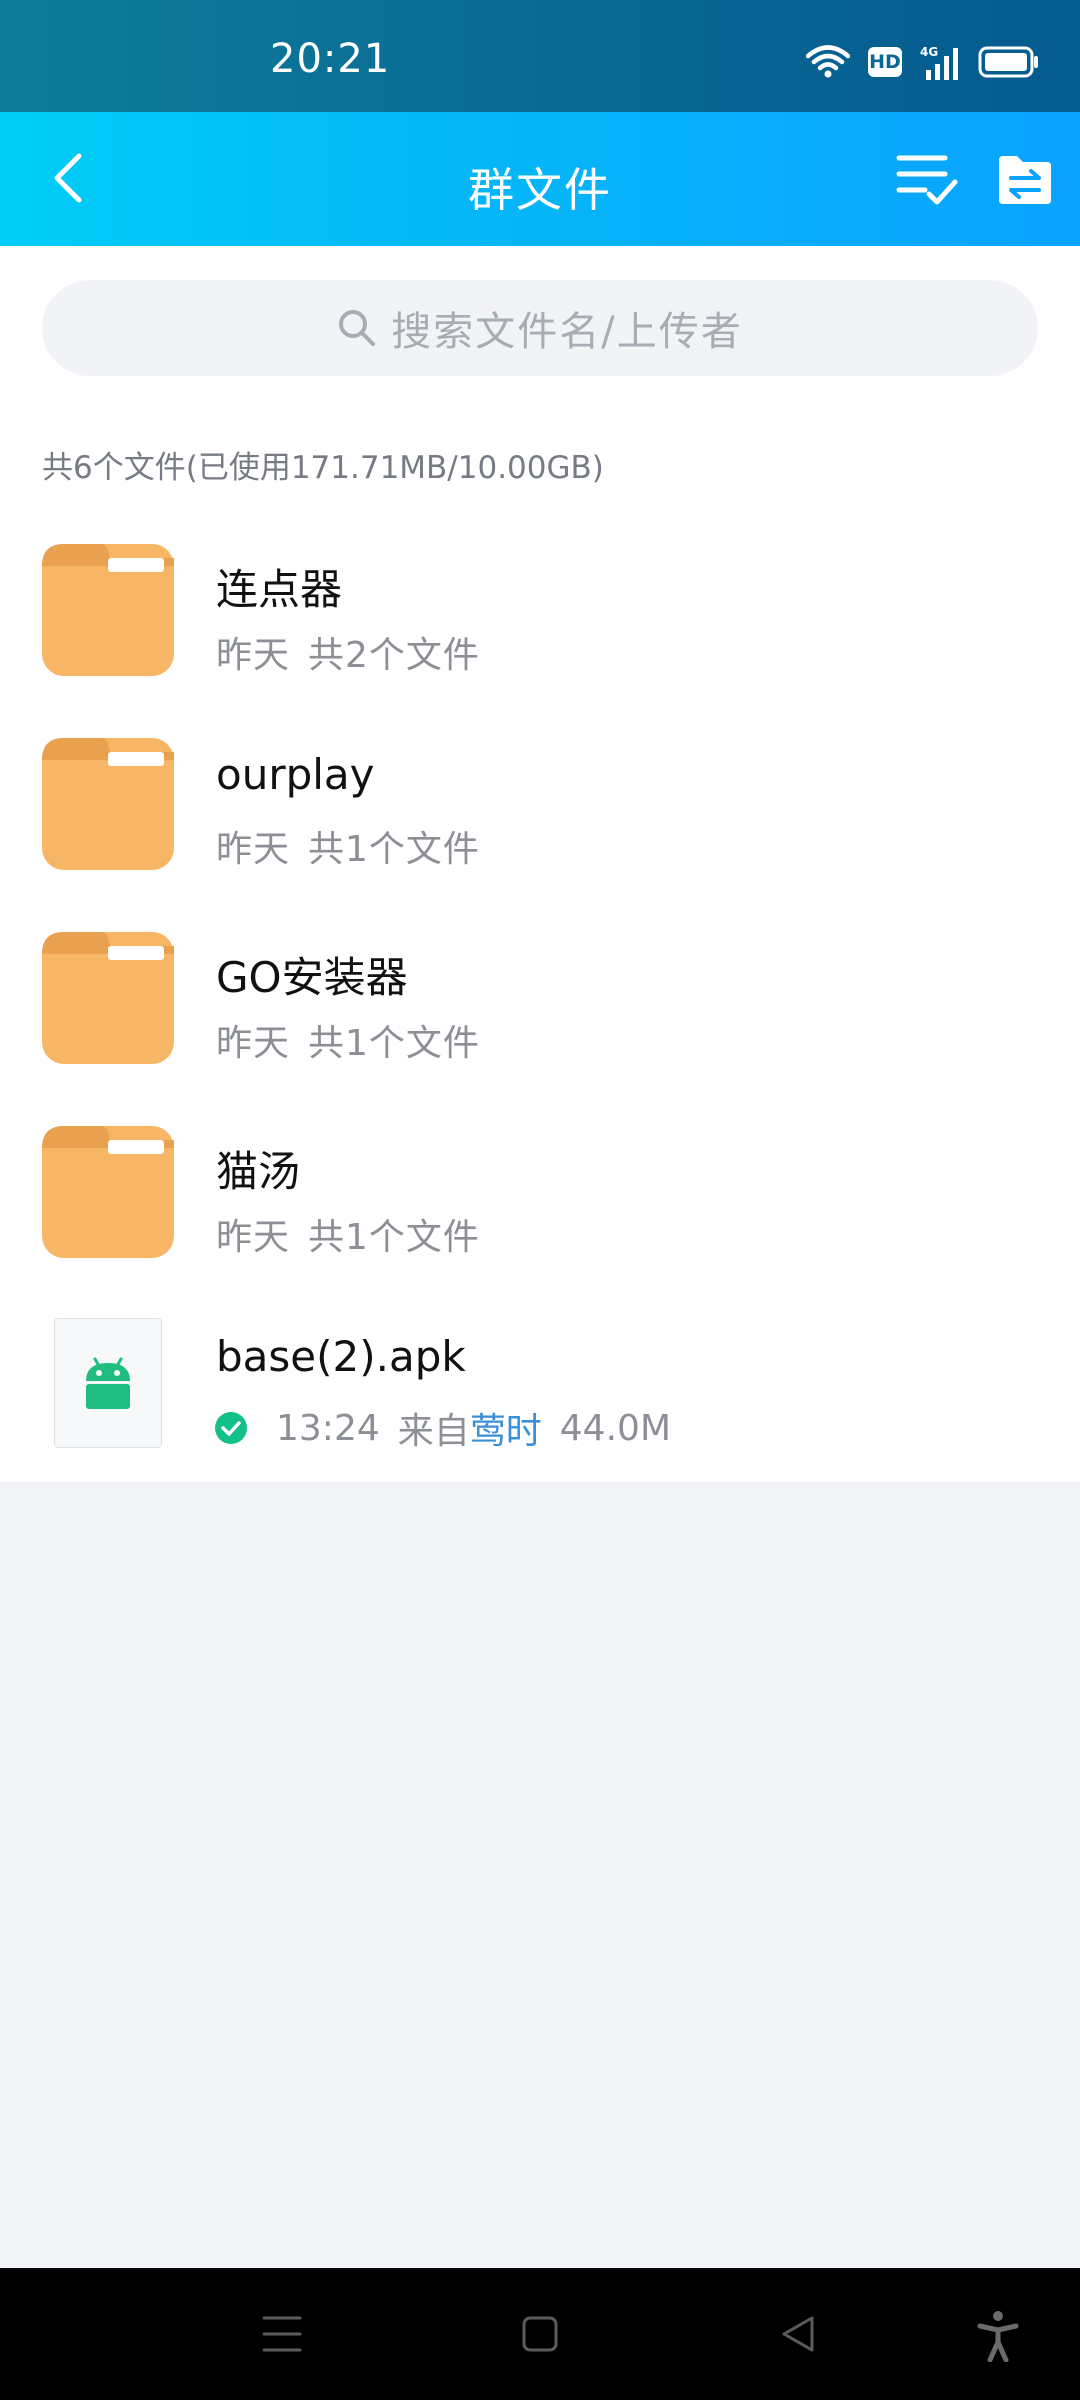  What do you see at coordinates (295, 774) in the screenshot?
I see `folder-name: ourplay` at bounding box center [295, 774].